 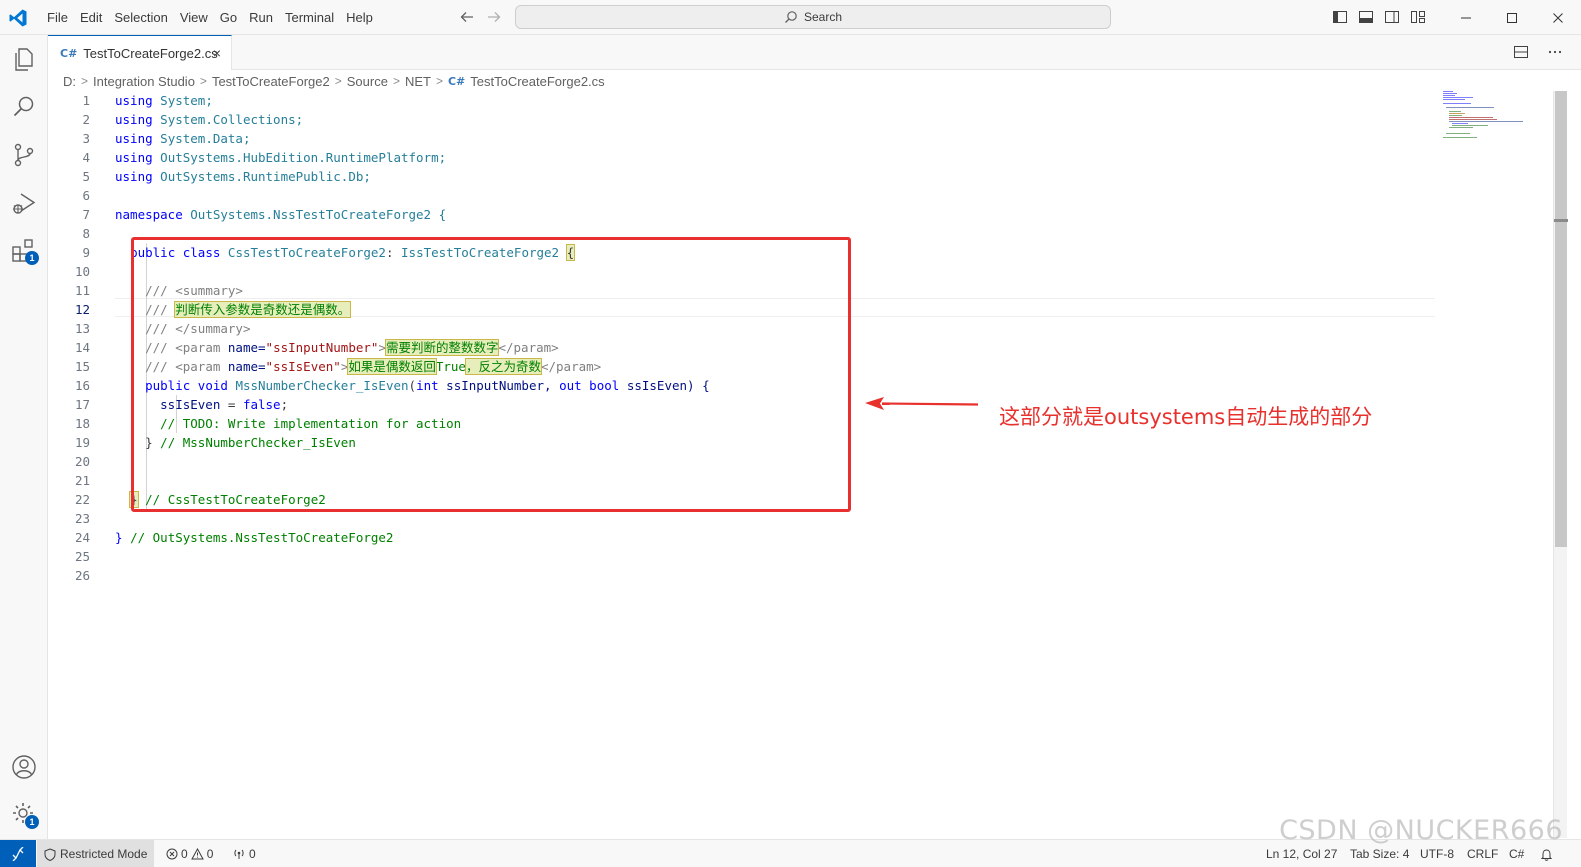 I want to click on watermark: CSDN @NUCKER666, so click(x=1421, y=830).